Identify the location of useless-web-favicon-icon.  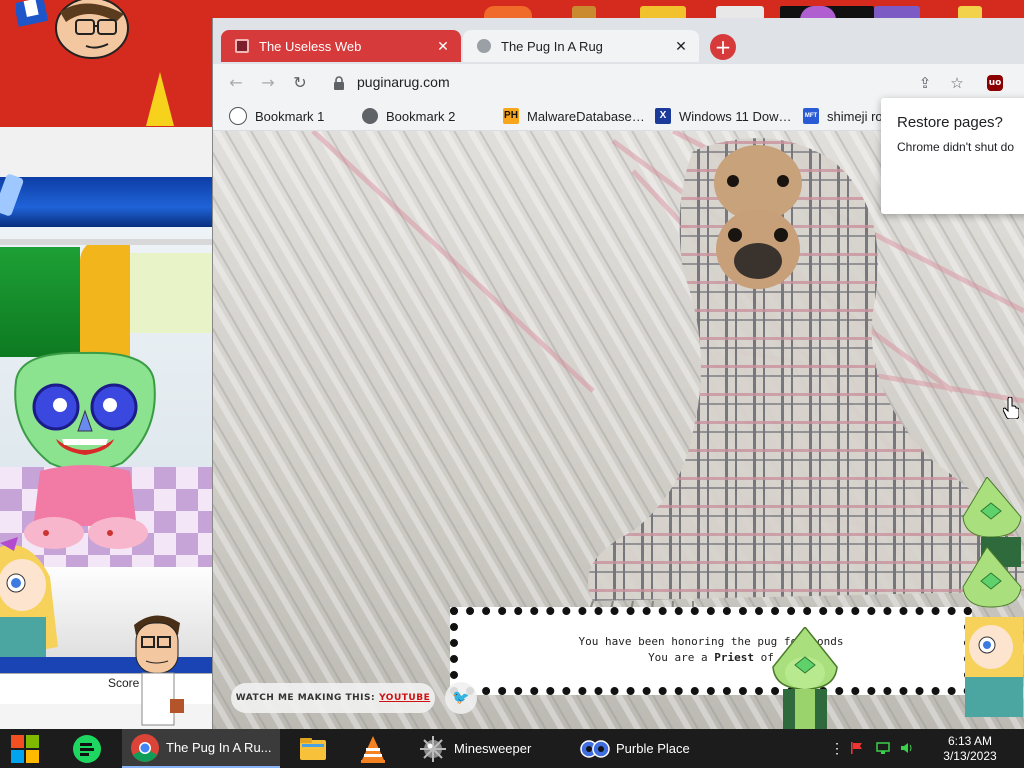
(242, 46).